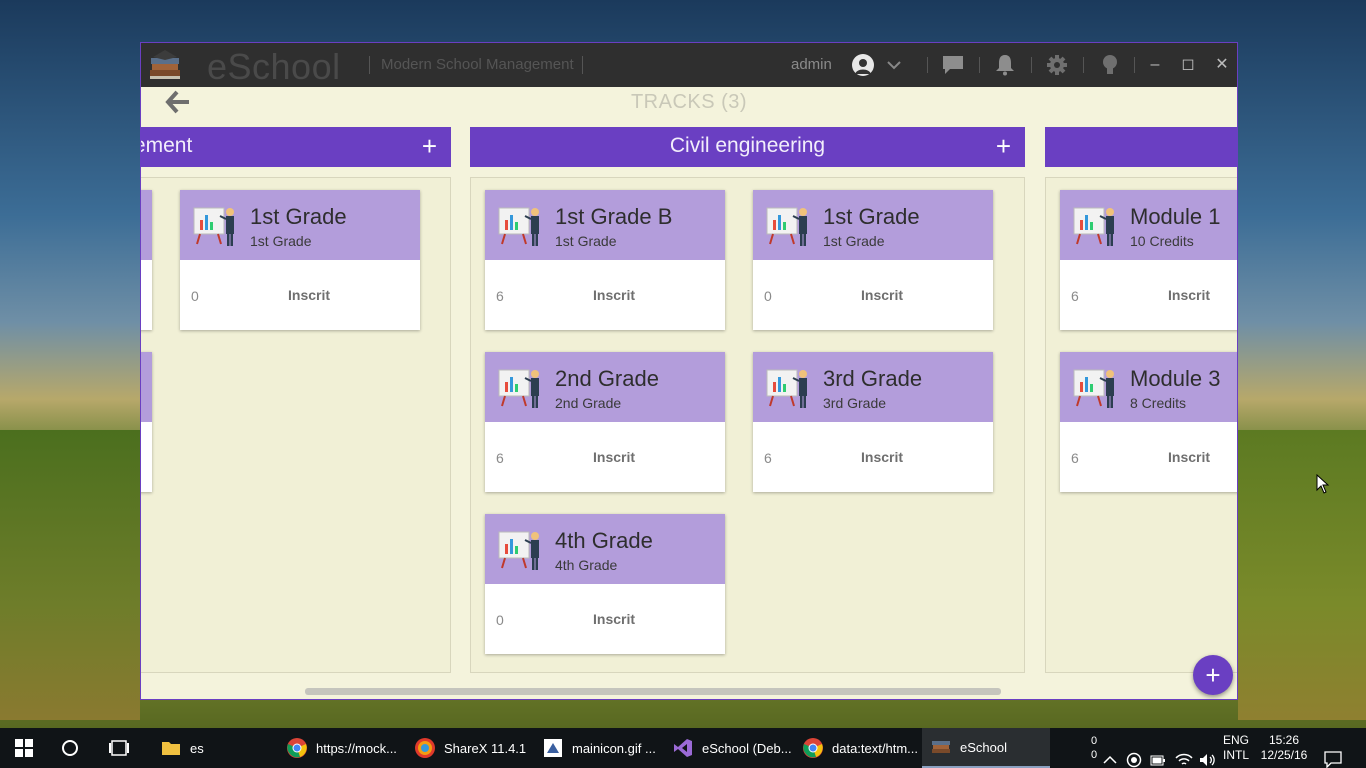 The height and width of the screenshot is (768, 1366). Describe the element at coordinates (894, 65) in the screenshot. I see `chevron-down-icon` at that location.